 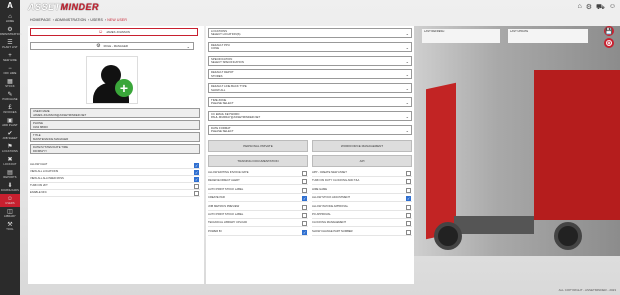 What do you see at coordinates (38, 192) in the screenshot?
I see `check-label: ENABLE NFC` at bounding box center [38, 192].